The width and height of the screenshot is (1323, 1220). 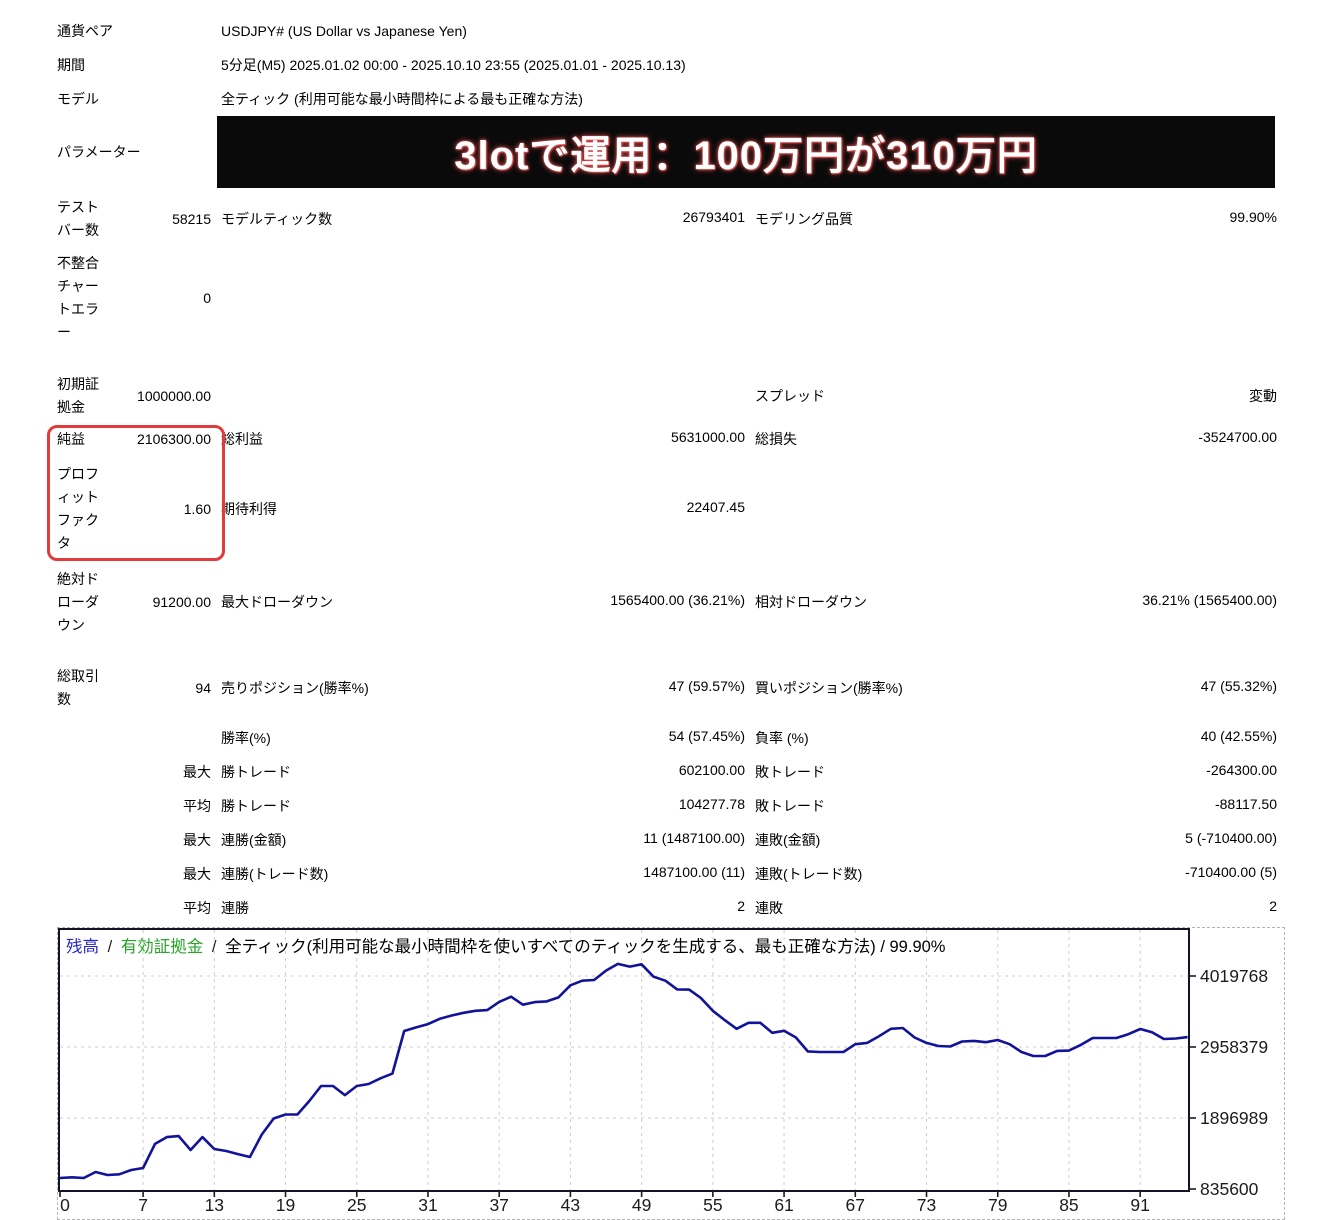 I want to click on legend-balance-label: 残高, so click(x=82, y=947).